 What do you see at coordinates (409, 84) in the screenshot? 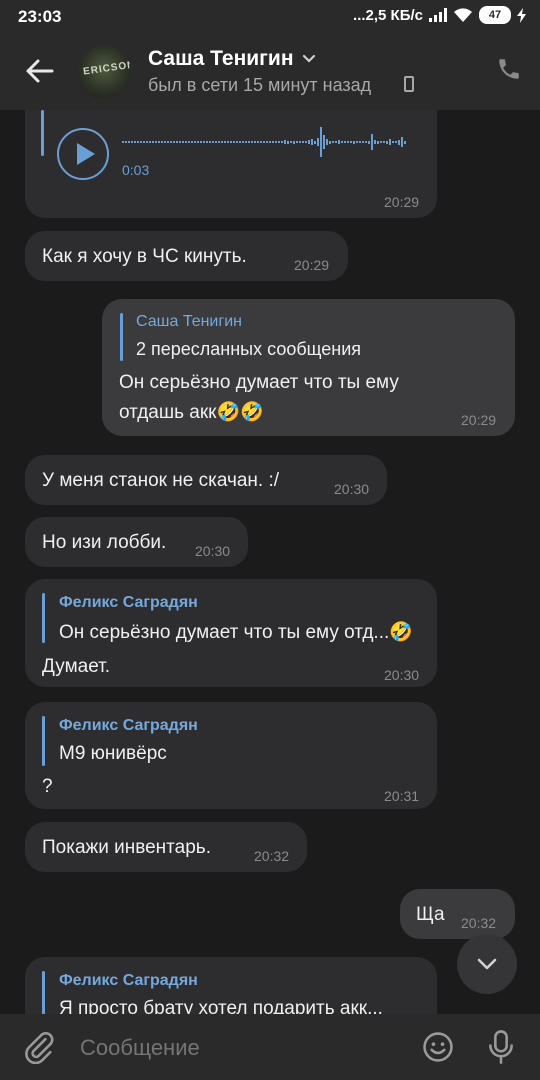
I see `mobile-device-icon` at bounding box center [409, 84].